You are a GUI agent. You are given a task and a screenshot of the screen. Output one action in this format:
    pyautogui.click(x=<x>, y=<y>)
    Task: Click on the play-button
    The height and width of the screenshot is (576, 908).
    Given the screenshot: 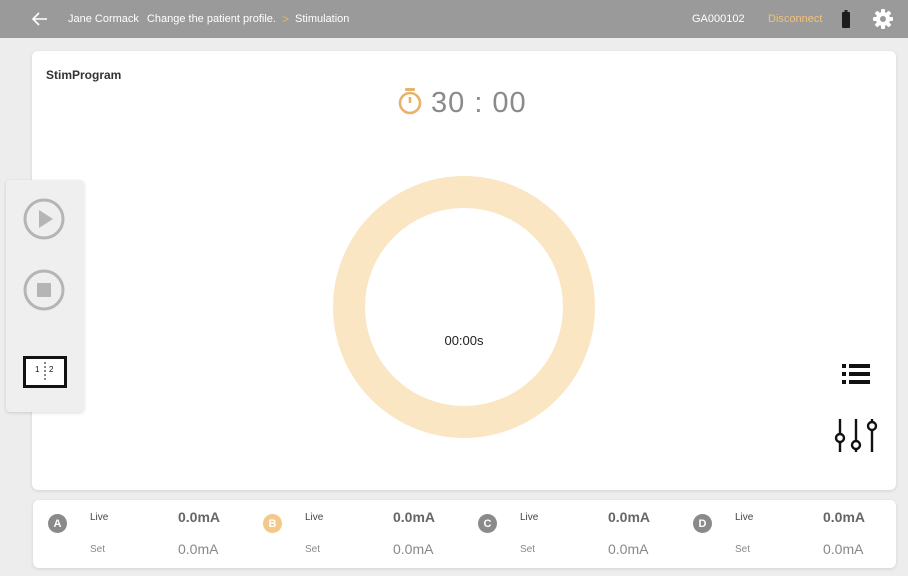 What is the action you would take?
    pyautogui.click(x=44, y=219)
    